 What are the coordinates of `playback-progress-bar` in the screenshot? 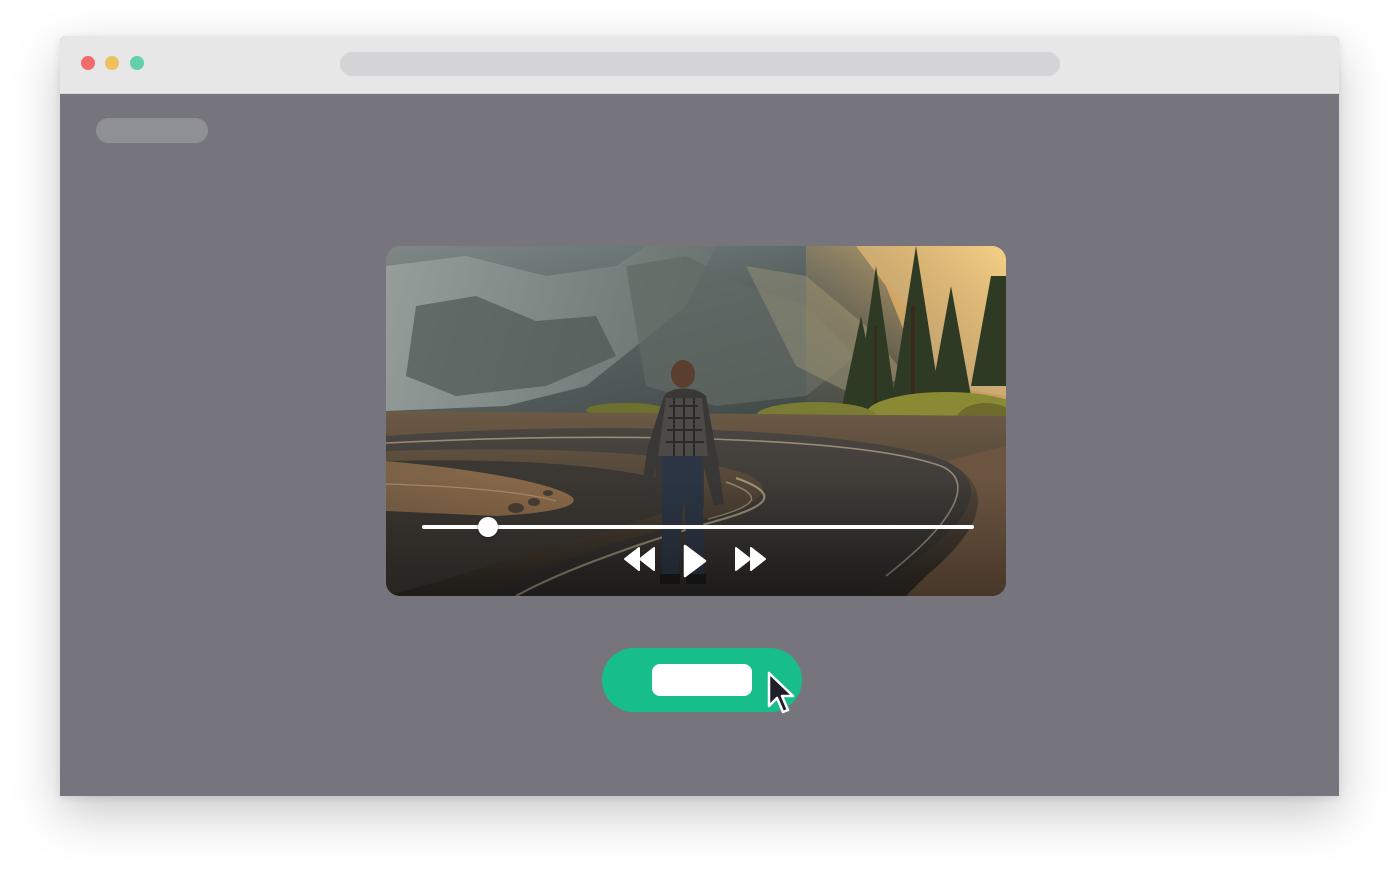 It's located at (698, 527).